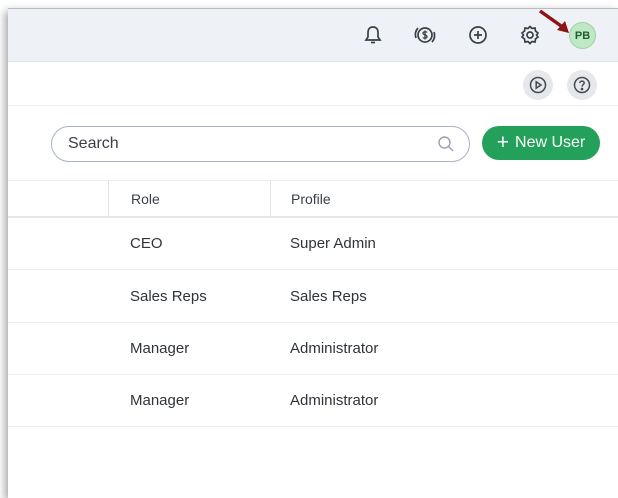 The image size is (618, 498). What do you see at coordinates (145, 198) in the screenshot?
I see `column-header-role: Role` at bounding box center [145, 198].